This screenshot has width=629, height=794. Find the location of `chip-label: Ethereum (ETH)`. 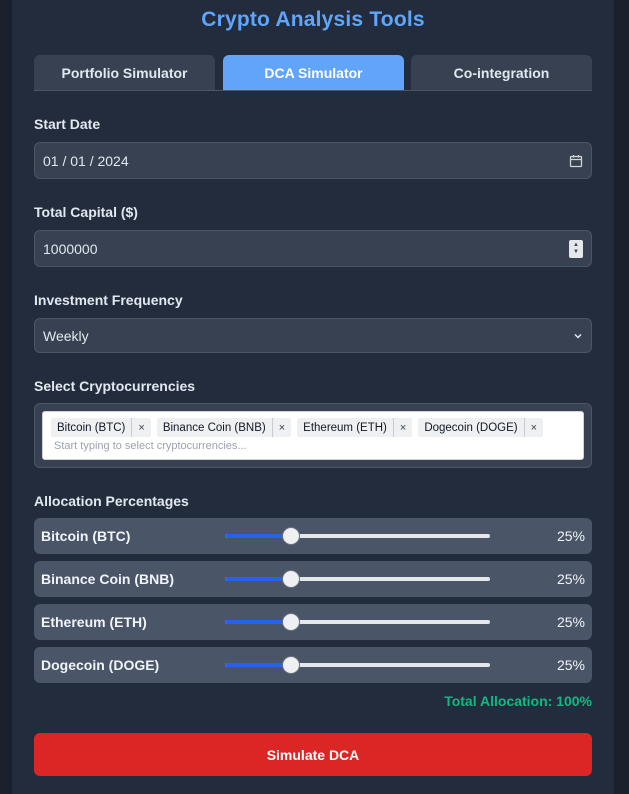

chip-label: Ethereum (ETH) is located at coordinates (345, 427).